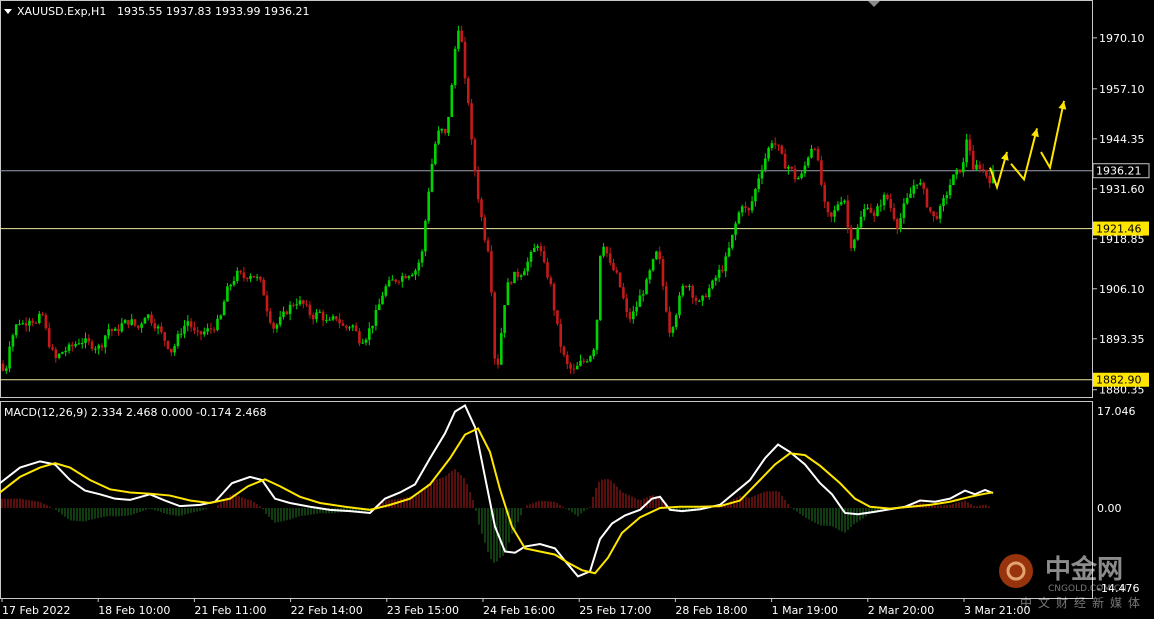 Image resolution: width=1154 pixels, height=619 pixels. What do you see at coordinates (8, 11) in the screenshot?
I see `collapse-triangle-icon` at bounding box center [8, 11].